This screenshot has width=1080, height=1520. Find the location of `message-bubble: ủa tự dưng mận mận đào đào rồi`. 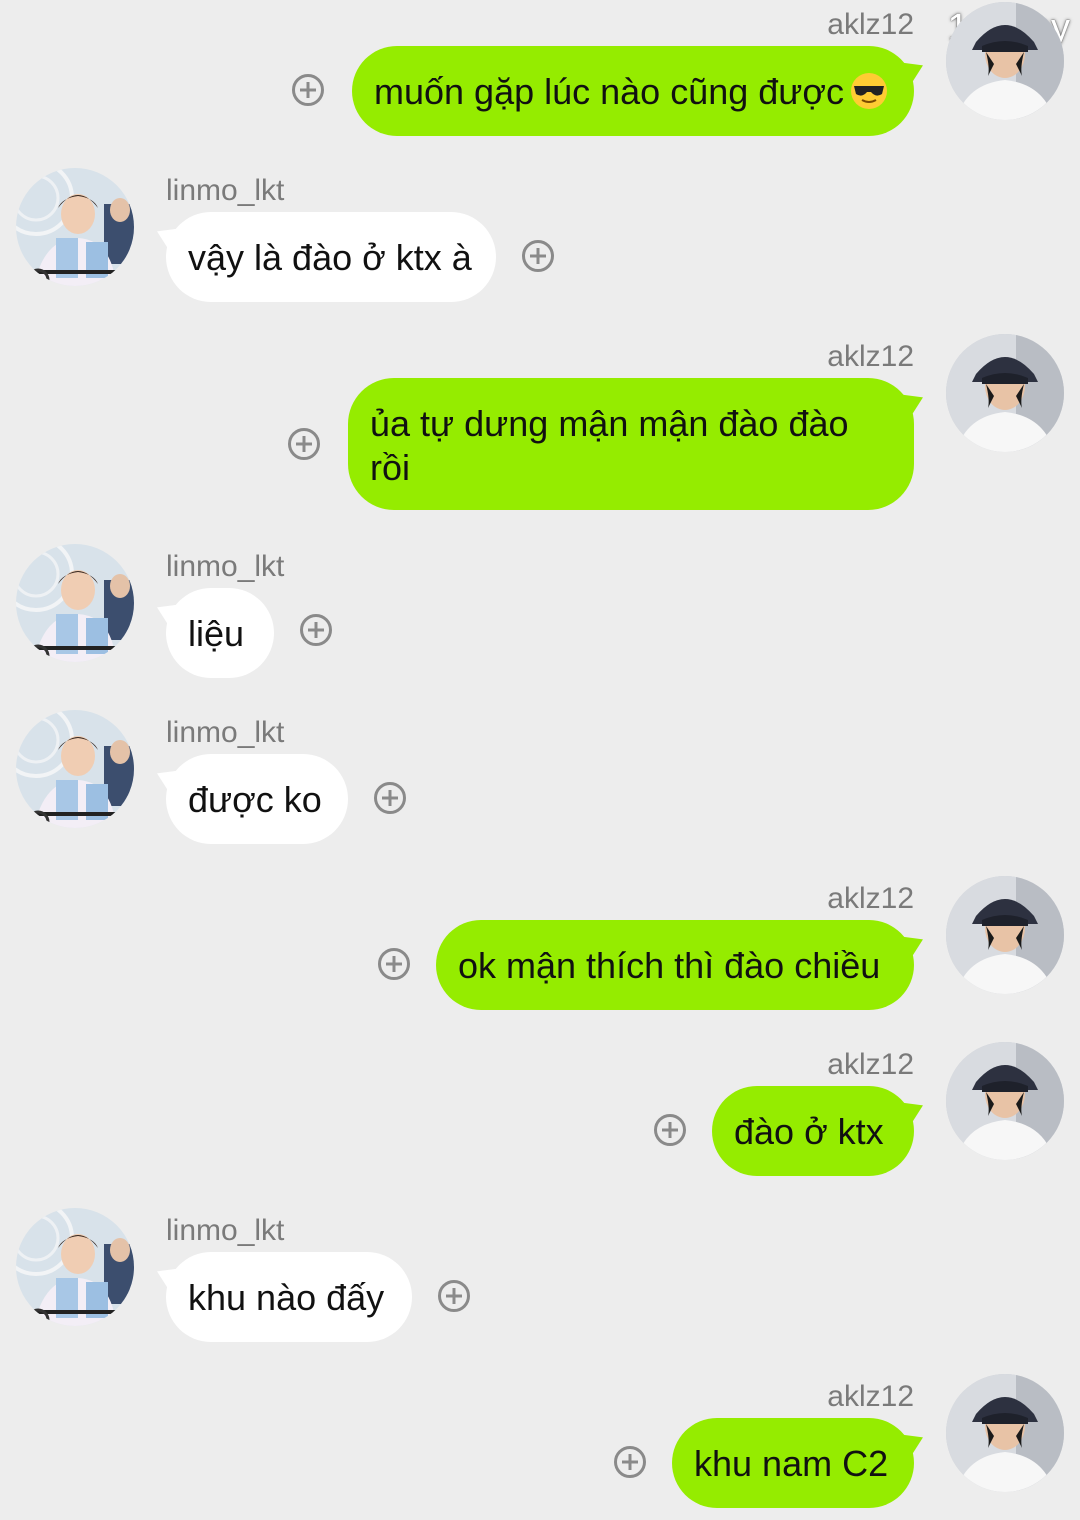

message-bubble: ủa tự dưng mận mận đào đào rồi is located at coordinates (631, 444).